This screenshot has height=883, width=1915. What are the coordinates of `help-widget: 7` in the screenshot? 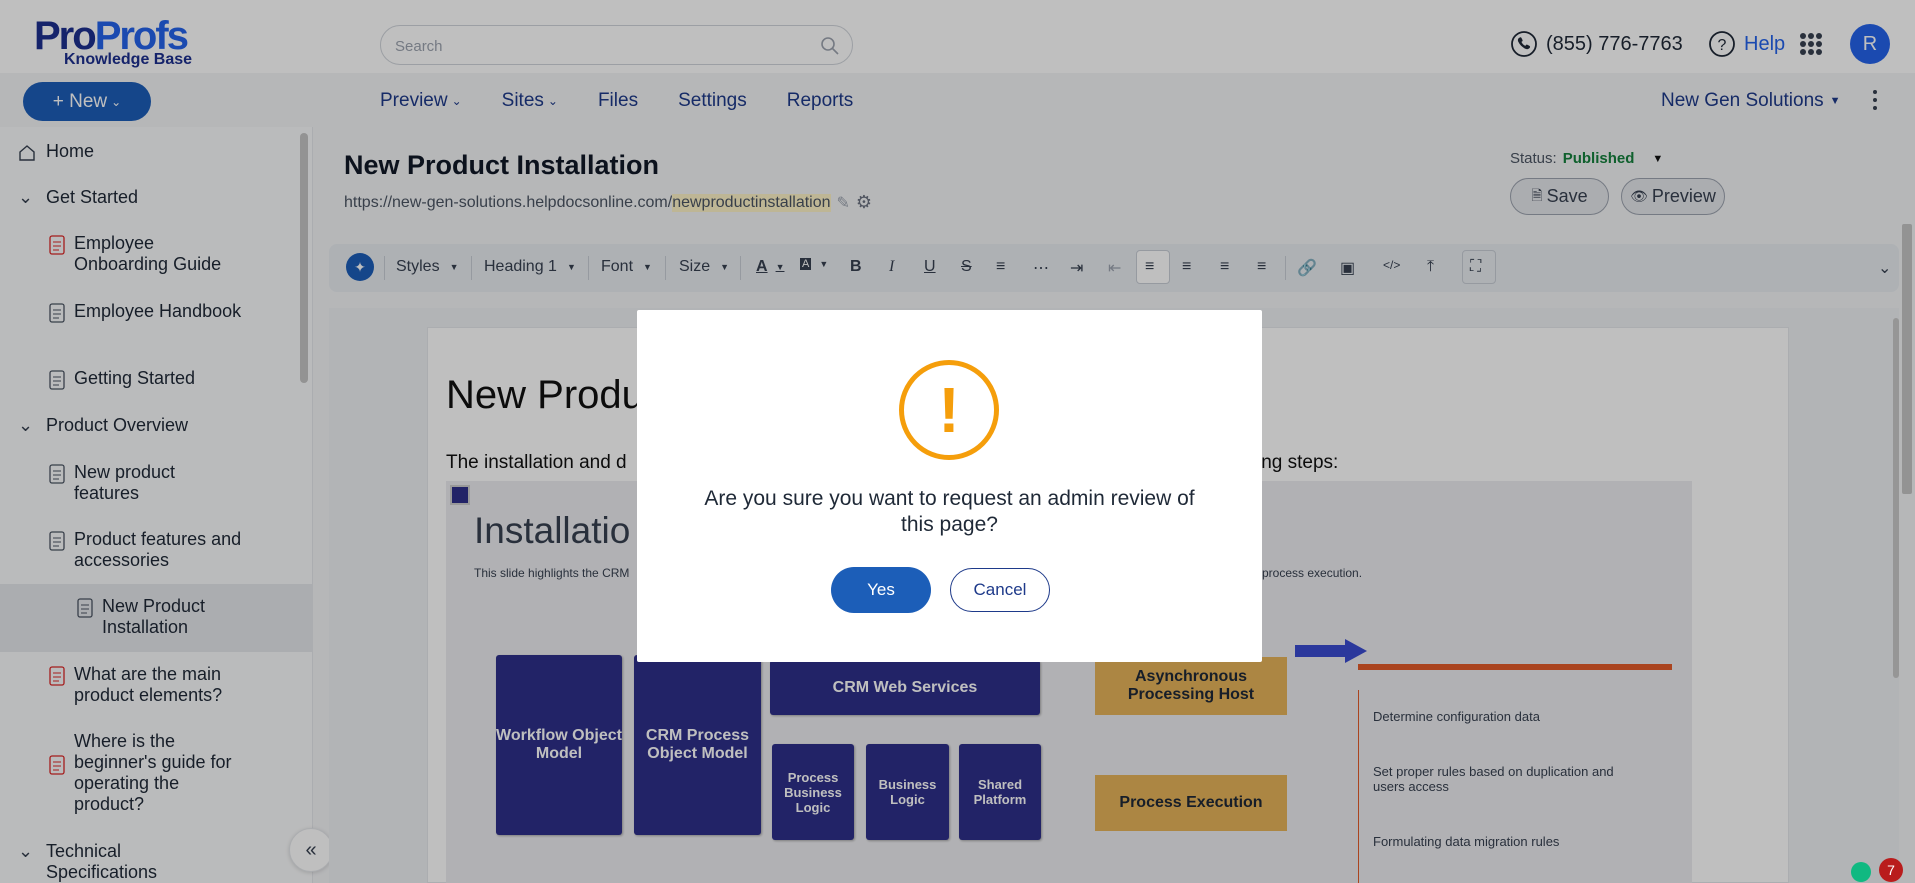 It's located at (1879, 869).